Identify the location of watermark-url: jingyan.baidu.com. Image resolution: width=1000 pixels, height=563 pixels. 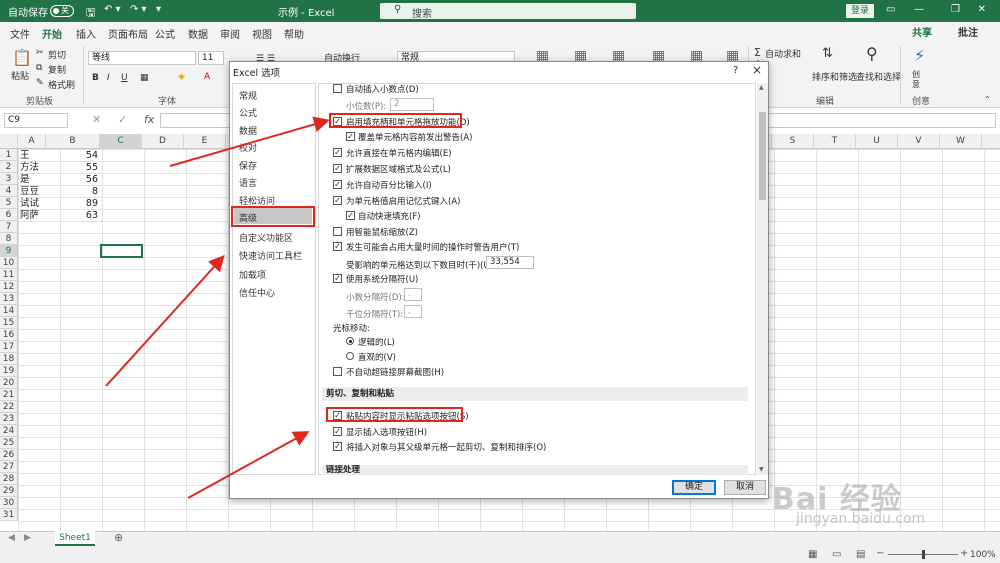
(861, 519).